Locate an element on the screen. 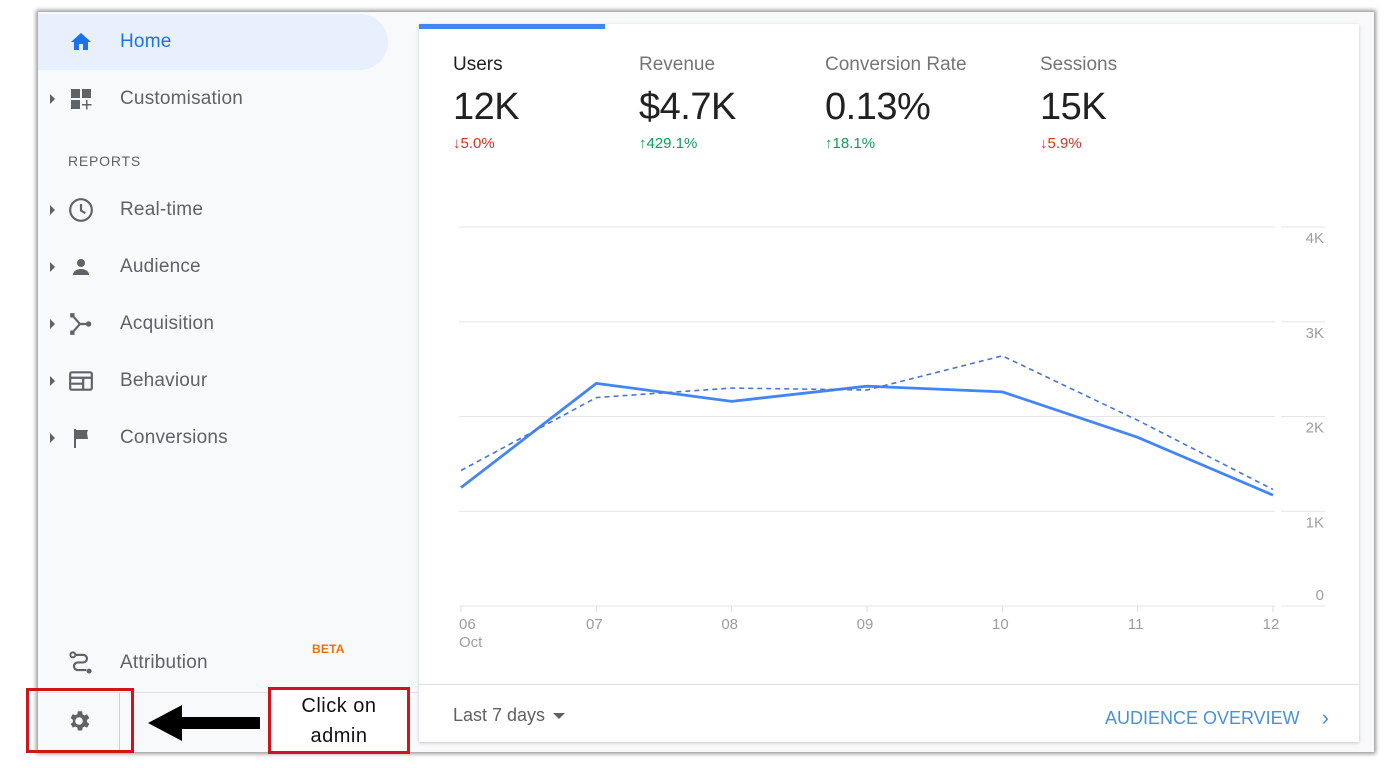 The image size is (1398, 768). sidebar-item-attribution: Attribution BETA is located at coordinates (213, 663).